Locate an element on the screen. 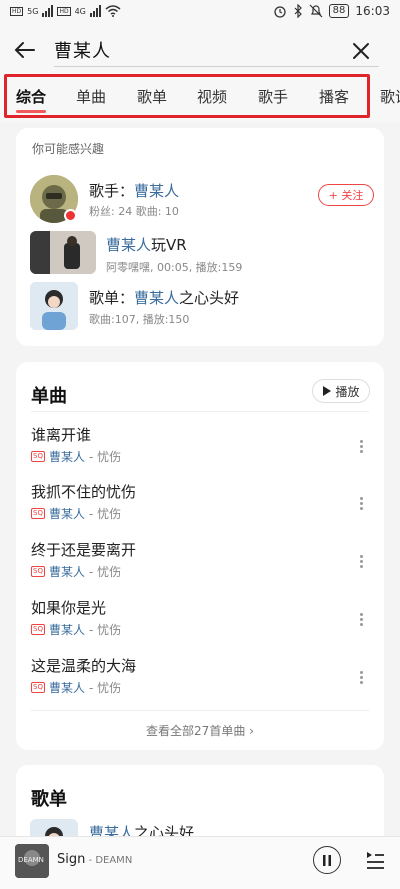 This screenshot has height=889, width=400. network-gen-1: 5G is located at coordinates (33, 11).